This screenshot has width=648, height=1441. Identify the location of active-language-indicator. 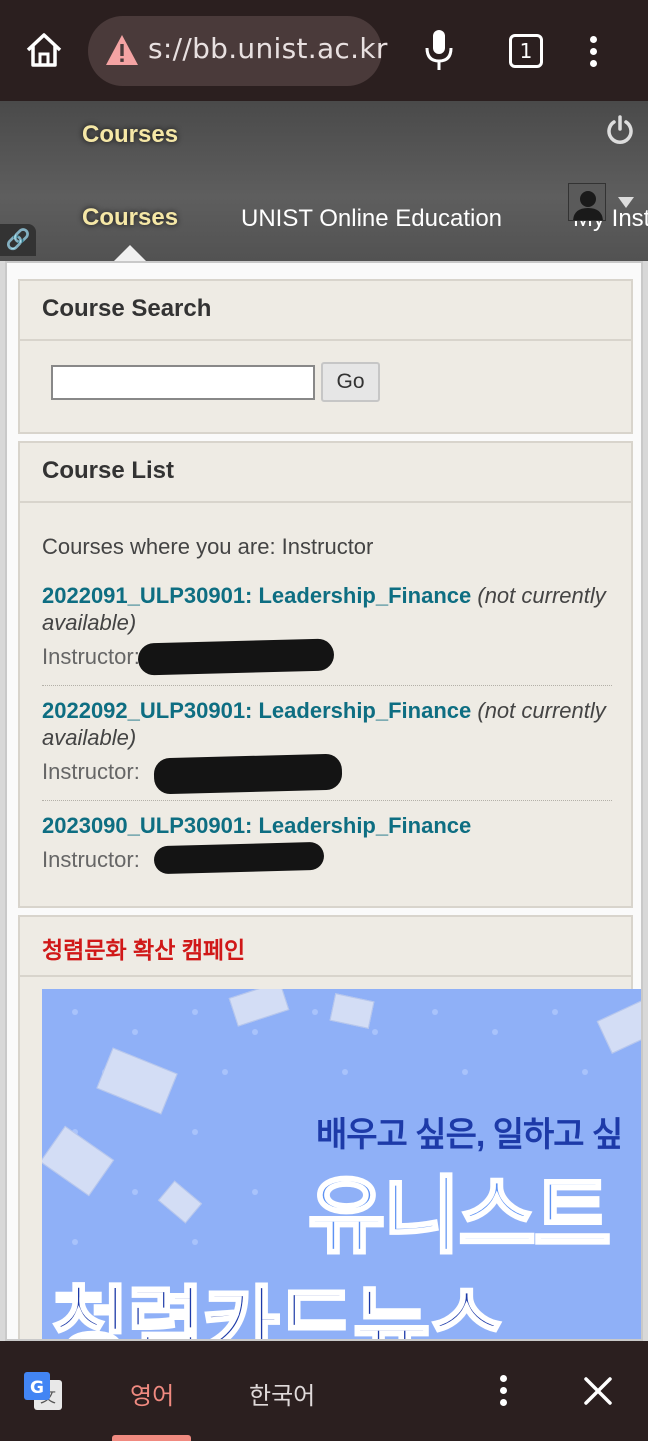
(151, 1438).